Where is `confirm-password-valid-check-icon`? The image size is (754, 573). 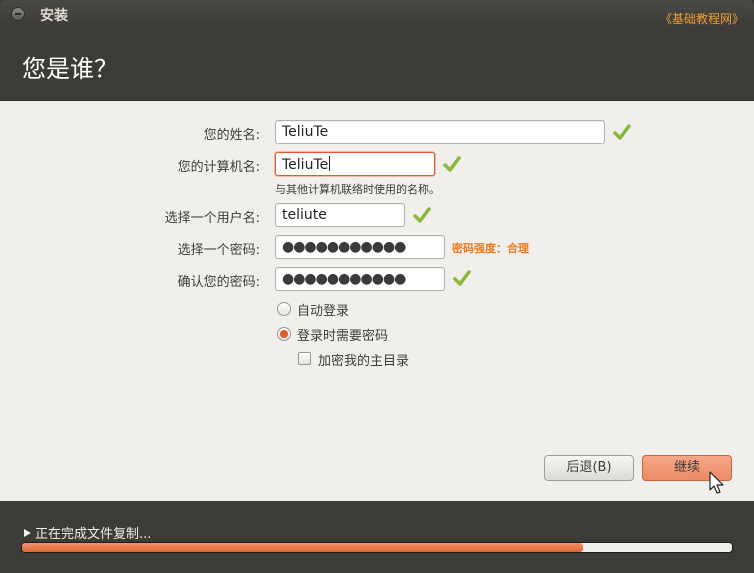 confirm-password-valid-check-icon is located at coordinates (462, 278).